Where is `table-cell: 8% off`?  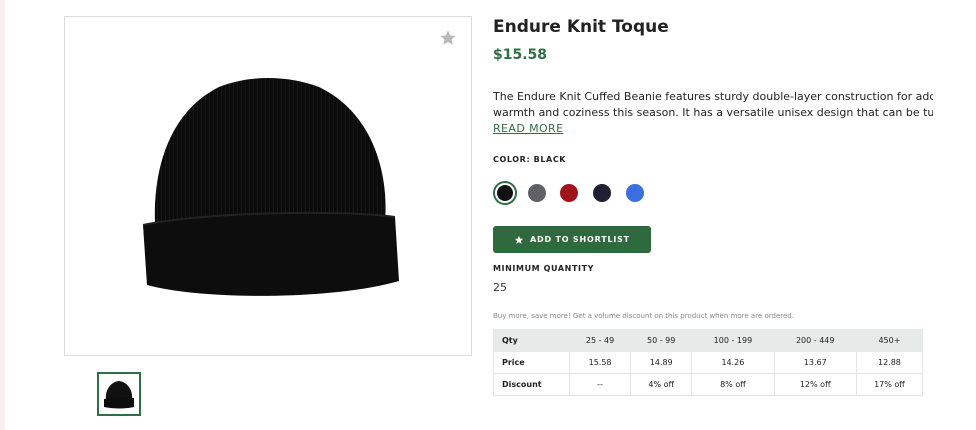
table-cell: 8% off is located at coordinates (733, 384).